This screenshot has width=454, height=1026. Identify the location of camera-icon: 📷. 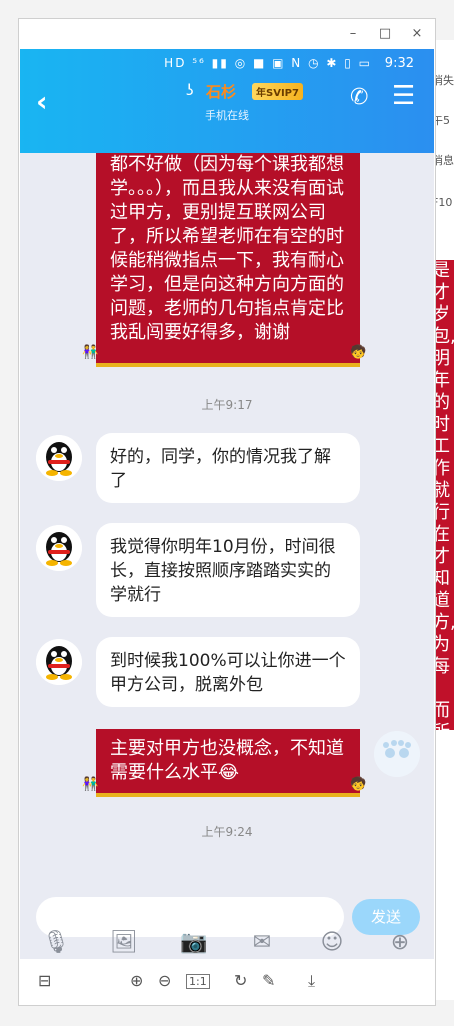
(194, 943).